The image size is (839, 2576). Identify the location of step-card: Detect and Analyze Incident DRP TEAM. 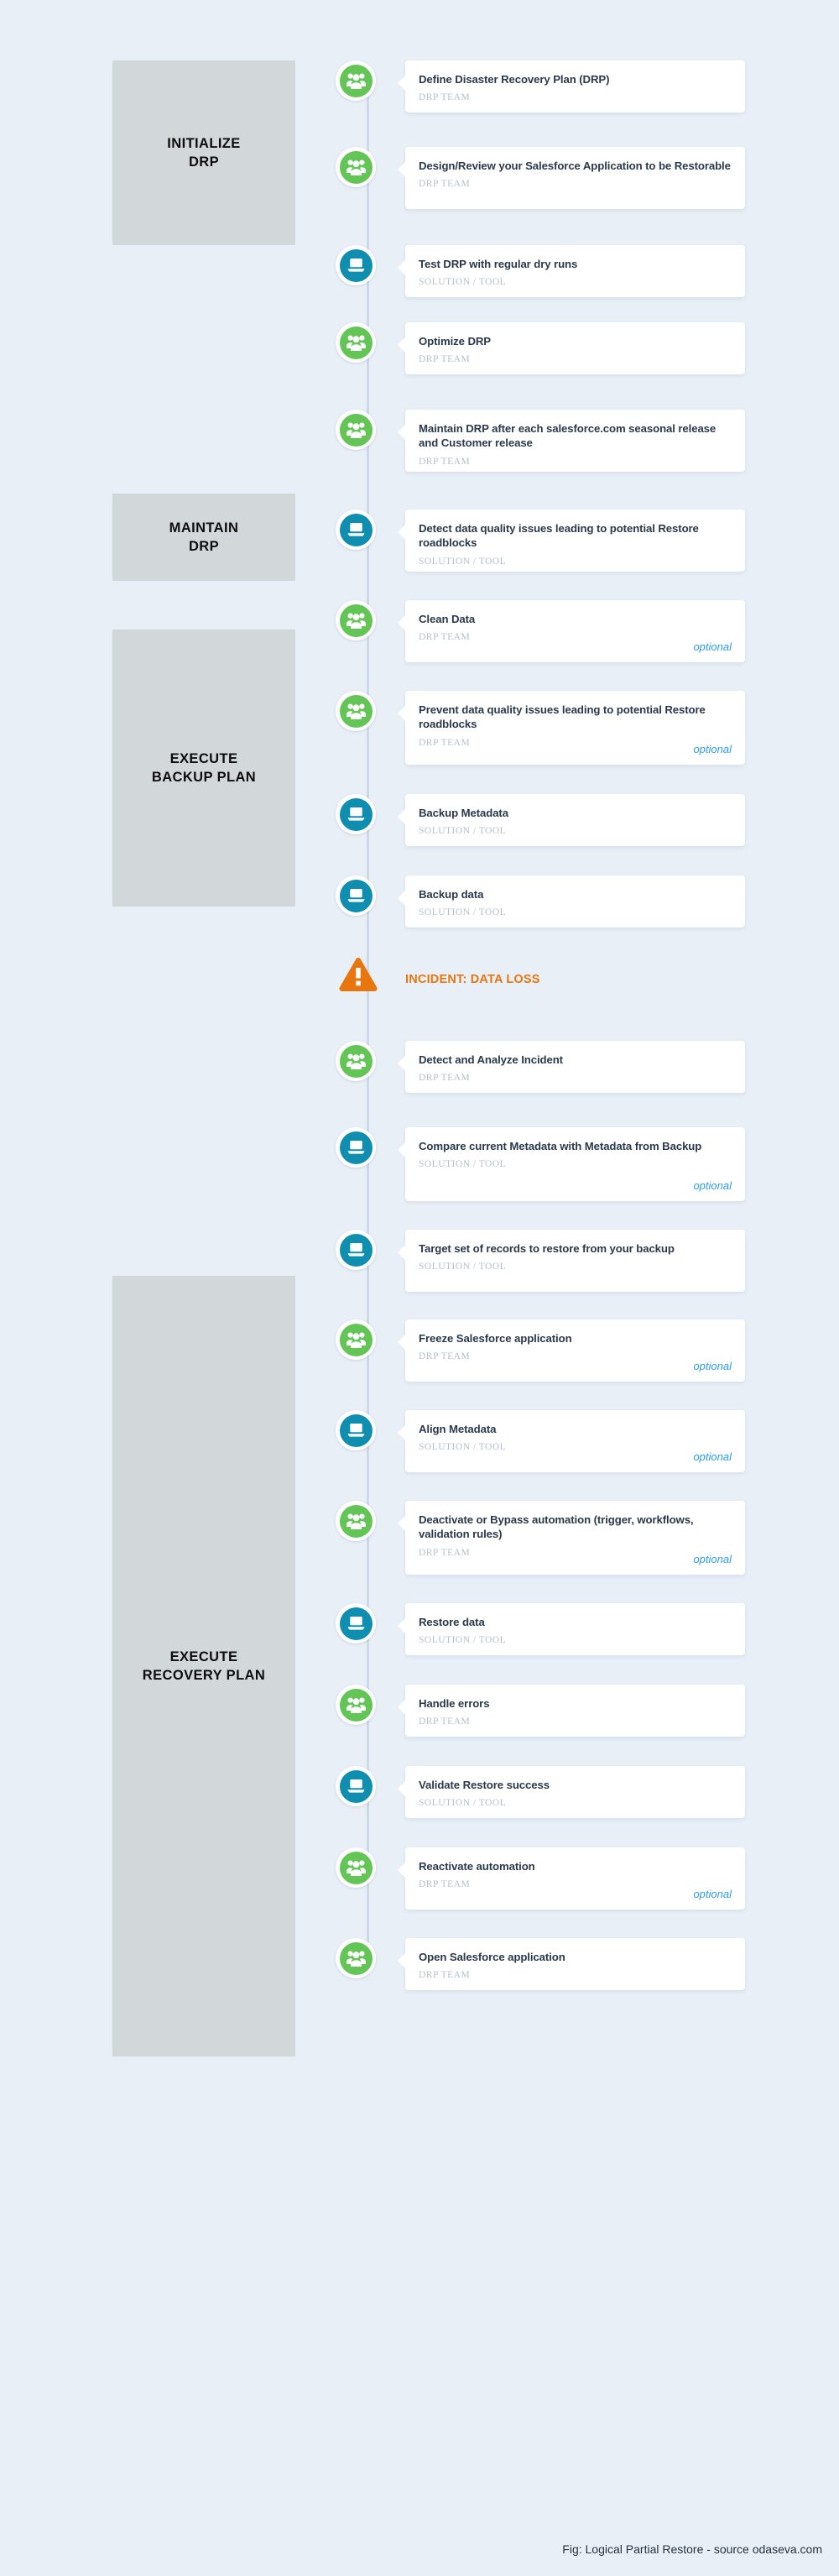
(571, 1067).